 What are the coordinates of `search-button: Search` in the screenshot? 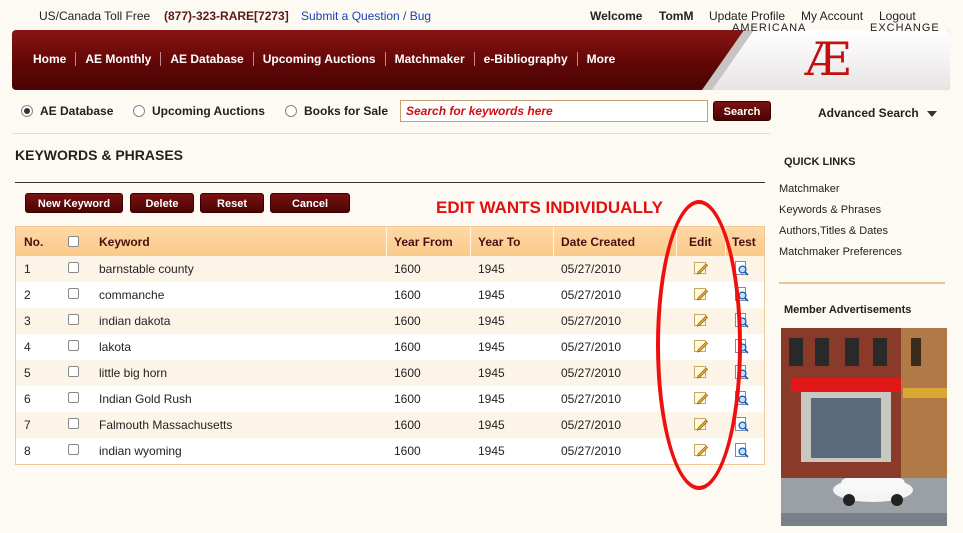 It's located at (742, 111).